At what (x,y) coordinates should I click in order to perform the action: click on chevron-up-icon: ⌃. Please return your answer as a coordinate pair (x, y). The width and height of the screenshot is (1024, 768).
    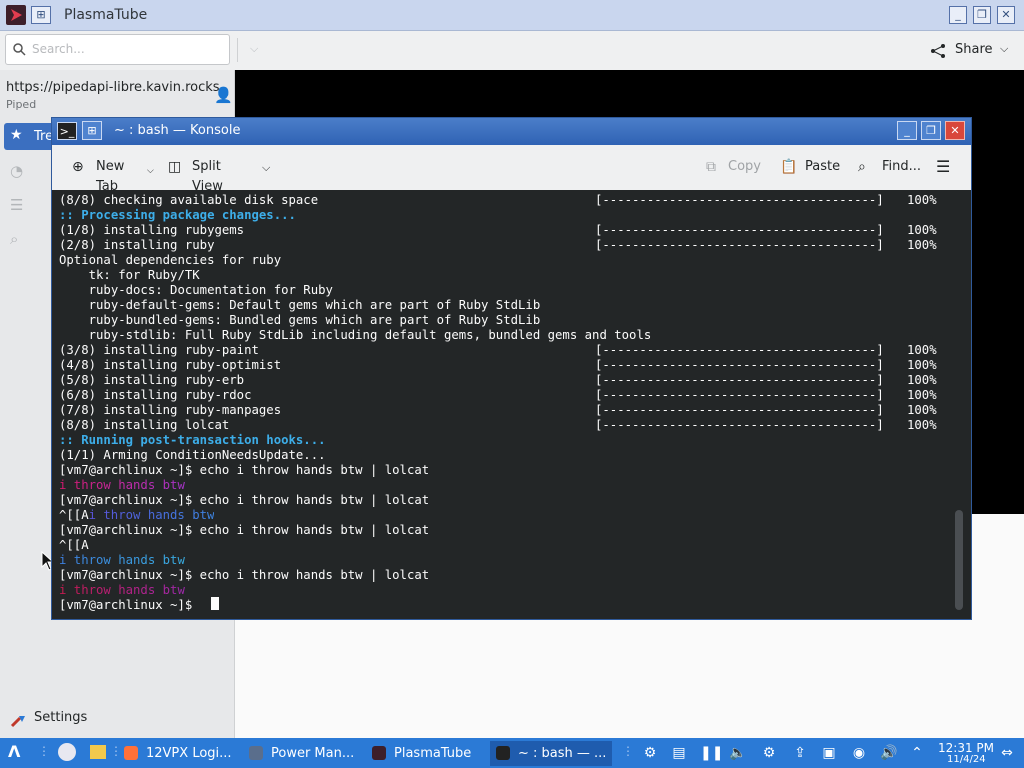
    Looking at the image, I should click on (917, 753).